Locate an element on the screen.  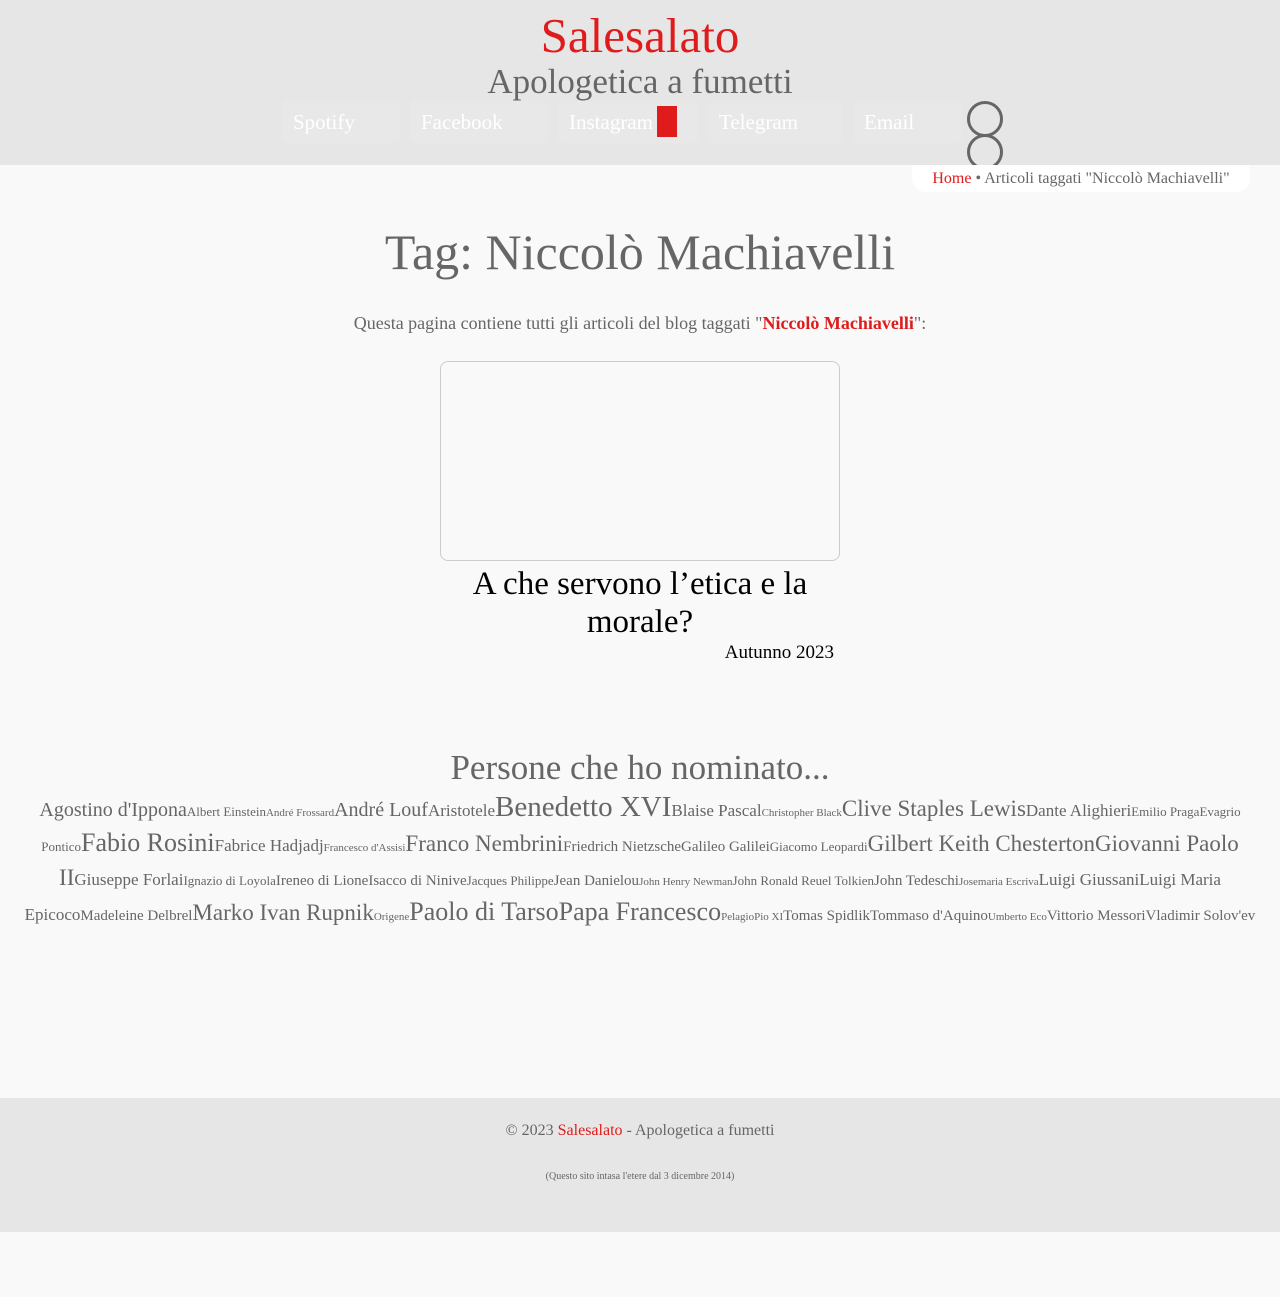
person-tag: Giuseppe Forlai is located at coordinates (128, 879).